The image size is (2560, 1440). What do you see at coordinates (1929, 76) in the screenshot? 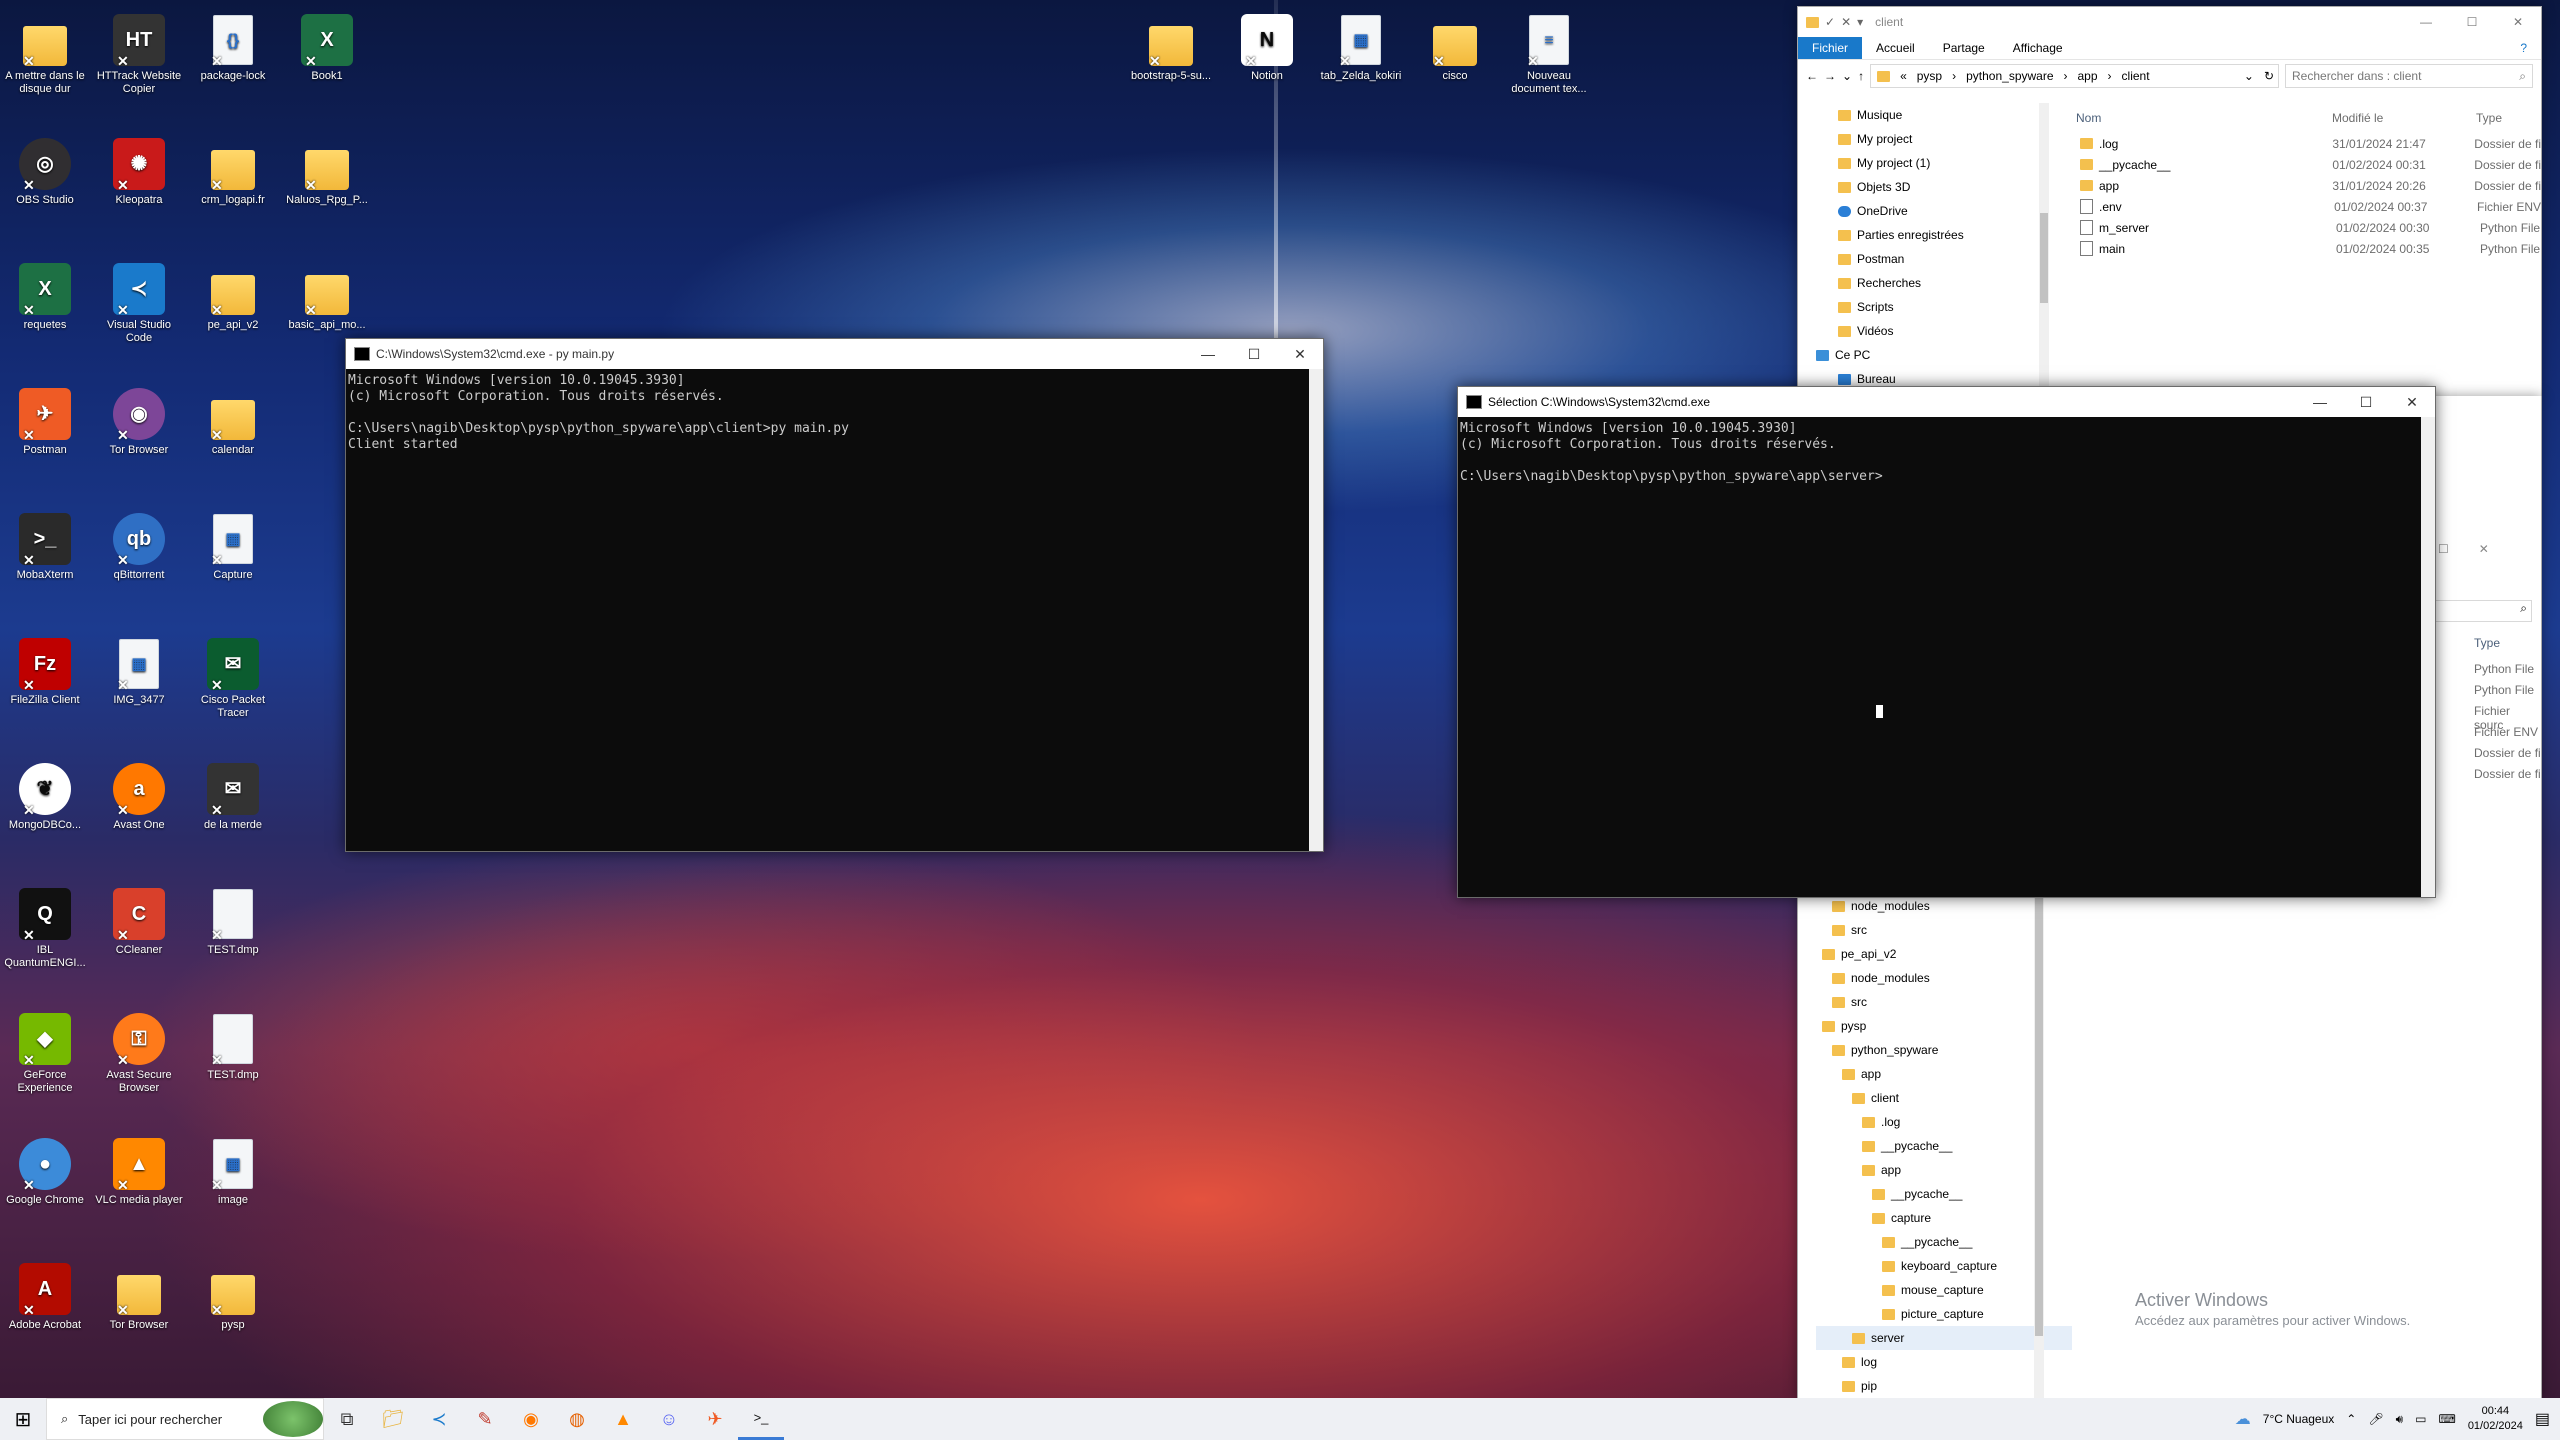
I see `breadcrumb-pysp: pysp` at bounding box center [1929, 76].